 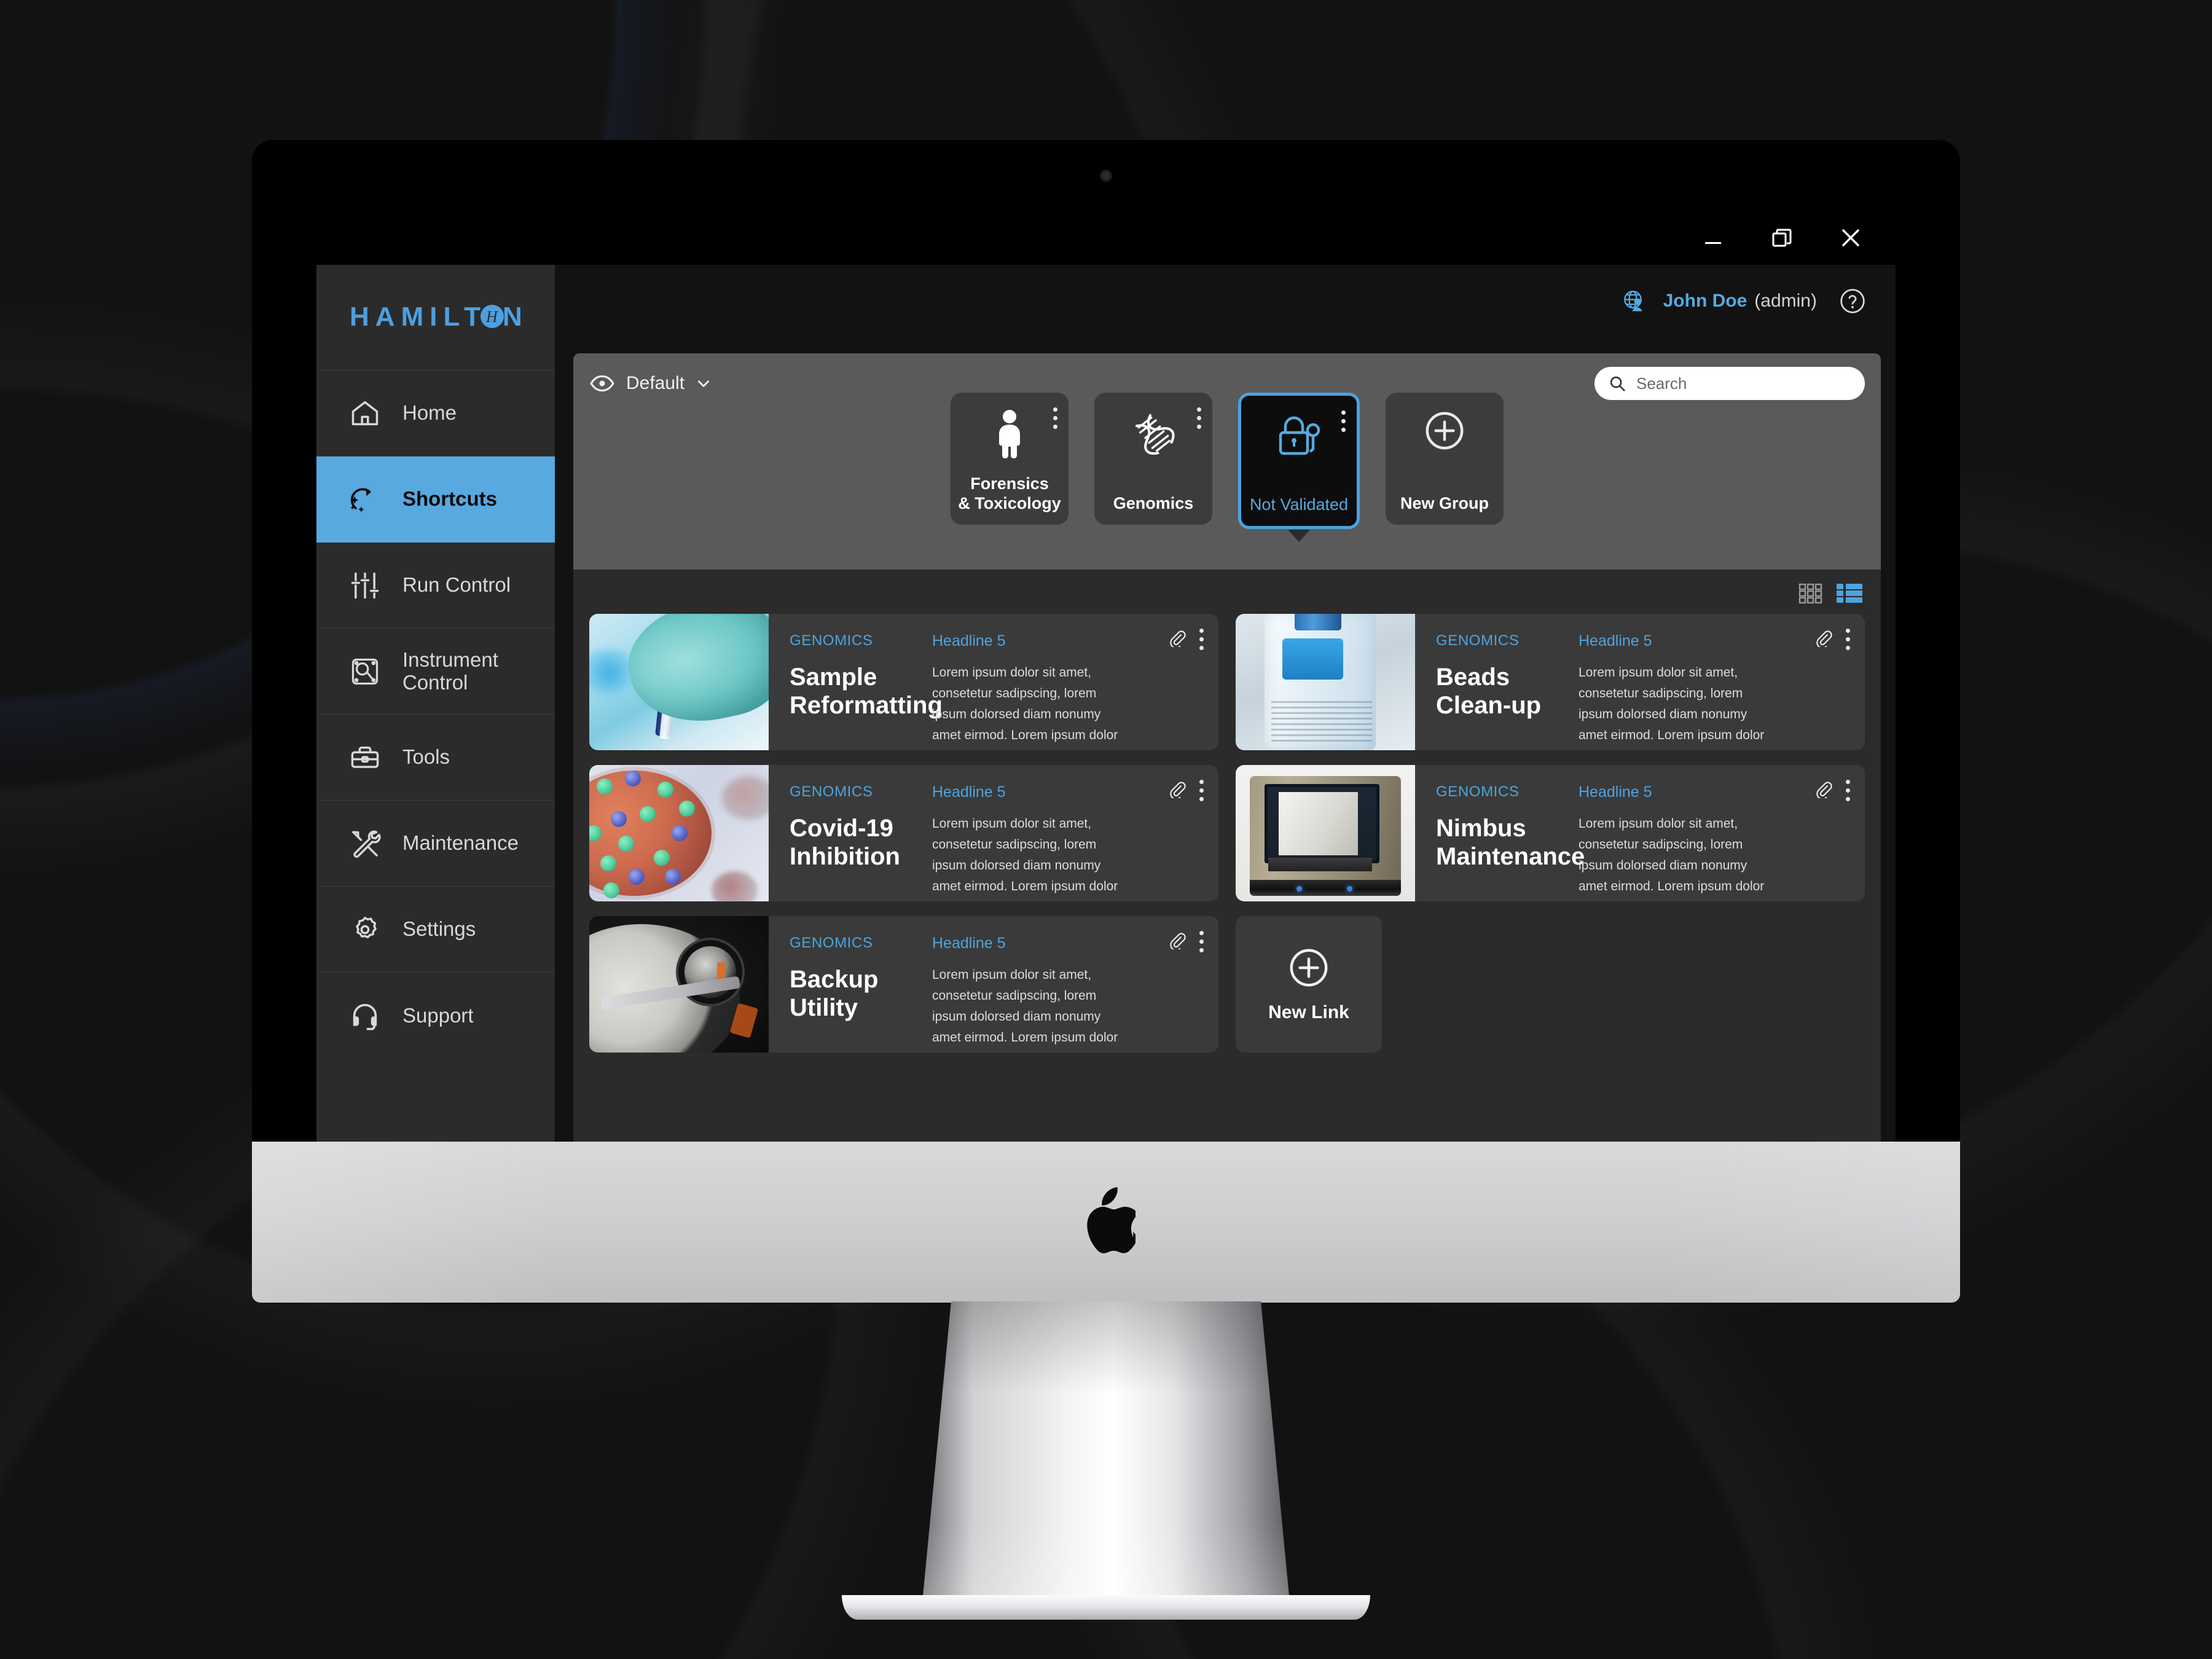 What do you see at coordinates (824, 1008) in the screenshot?
I see `card-title-line2: Utility` at bounding box center [824, 1008].